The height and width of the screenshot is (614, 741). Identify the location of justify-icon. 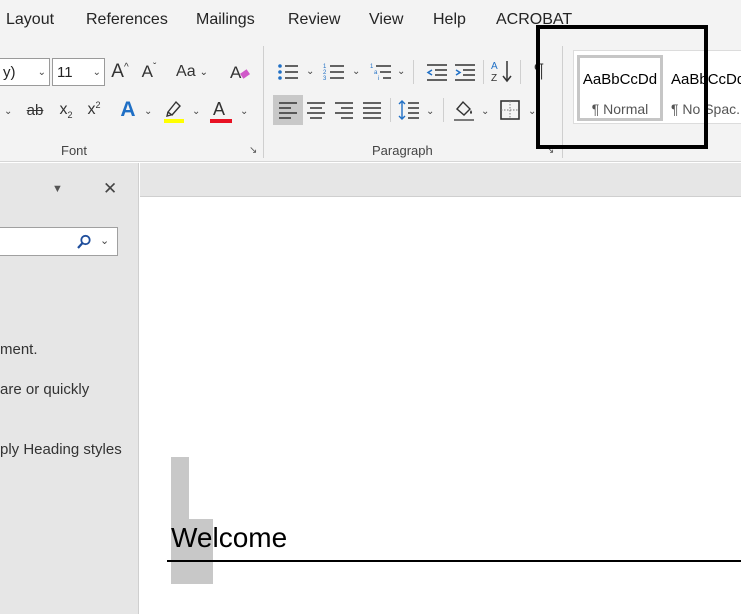
(372, 110).